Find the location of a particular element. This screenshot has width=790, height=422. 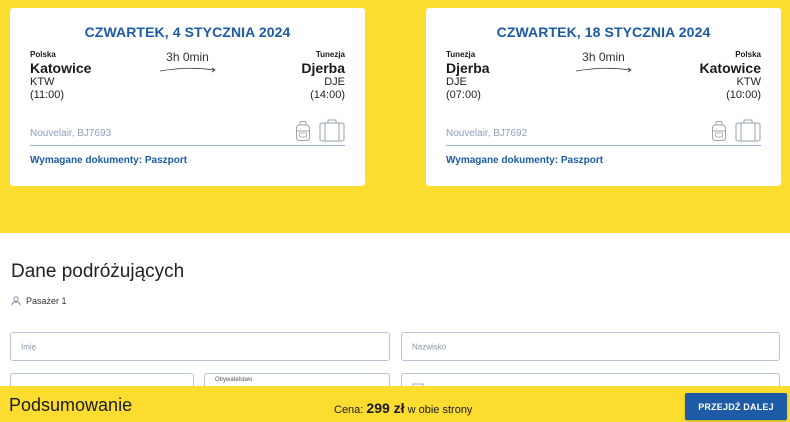

flight-date: CZWARTEK, 18 STYCZNIA 2024 is located at coordinates (603, 32).